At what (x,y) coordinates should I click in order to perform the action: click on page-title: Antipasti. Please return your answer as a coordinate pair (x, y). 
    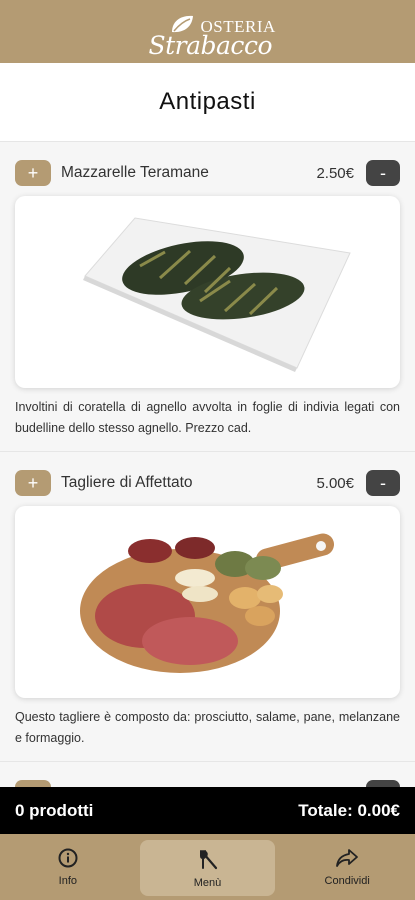
    Looking at the image, I should click on (207, 101).